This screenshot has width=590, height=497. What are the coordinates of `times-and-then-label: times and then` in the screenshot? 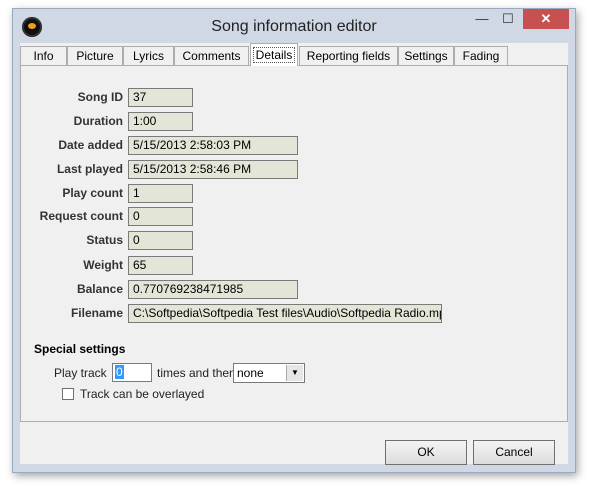 It's located at (196, 373).